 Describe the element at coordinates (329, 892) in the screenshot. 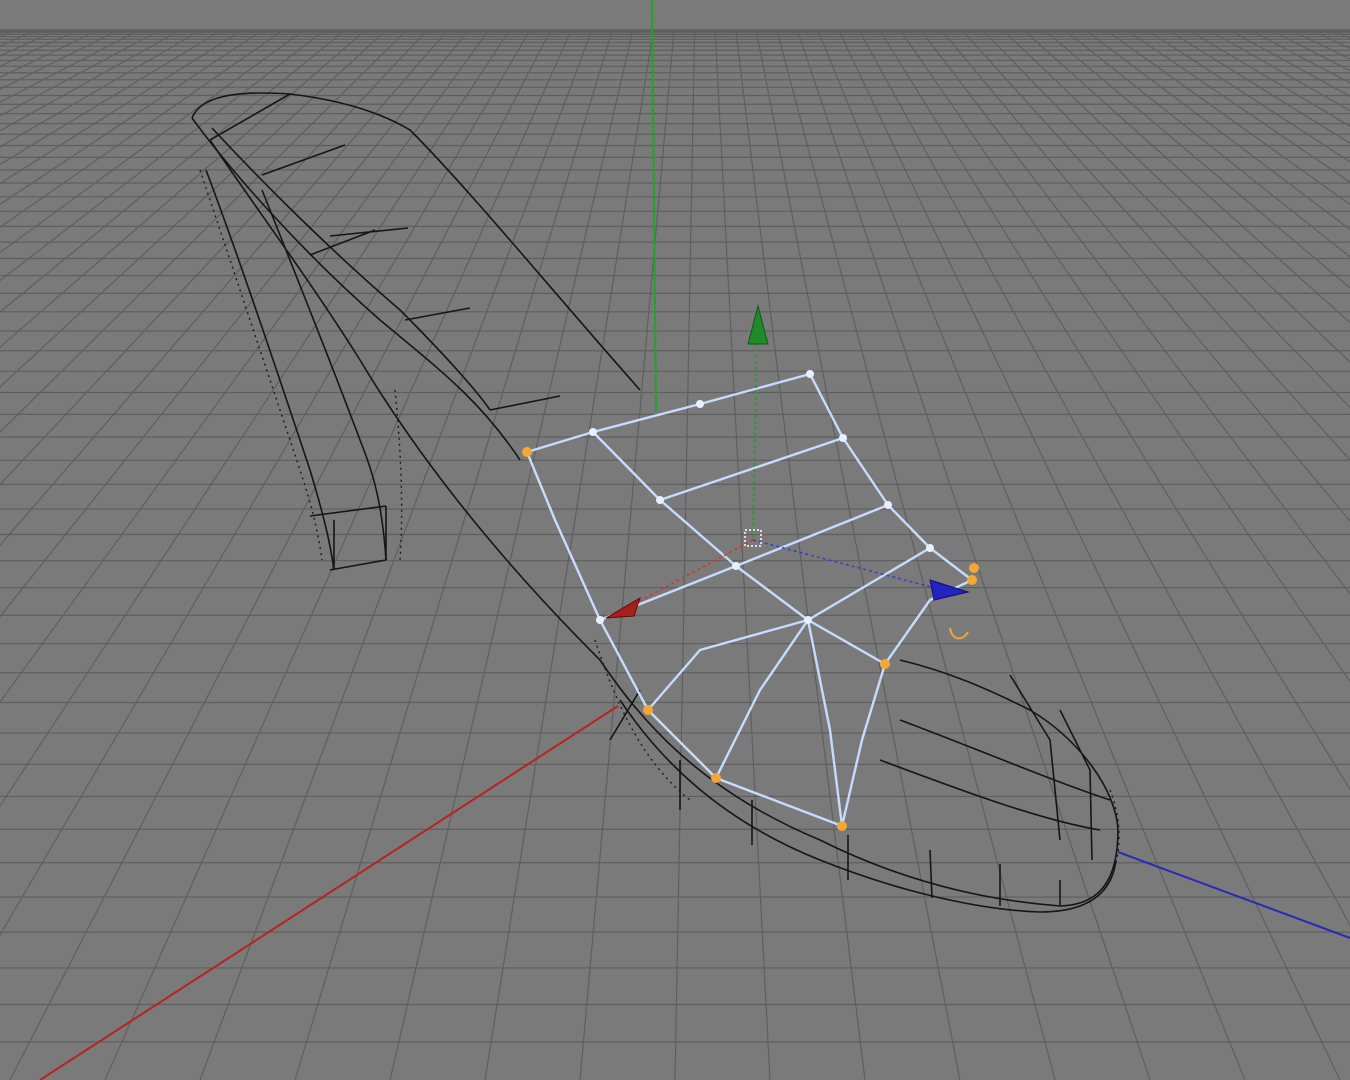

I see `world-x-axis` at that location.